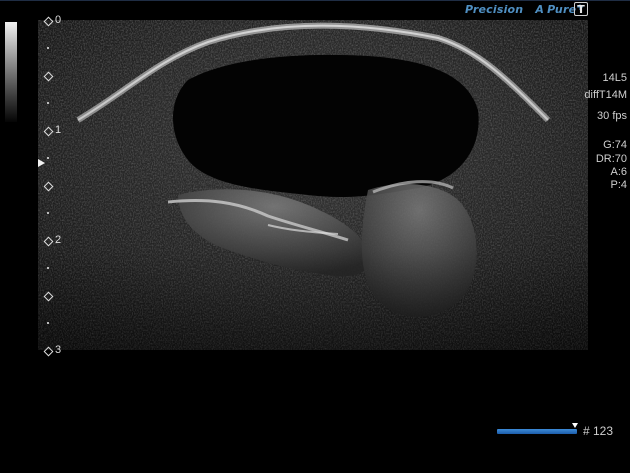 This screenshot has height=473, width=630. Describe the element at coordinates (55, 186) in the screenshot. I see `depth-scale: 0 1 2 3` at that location.